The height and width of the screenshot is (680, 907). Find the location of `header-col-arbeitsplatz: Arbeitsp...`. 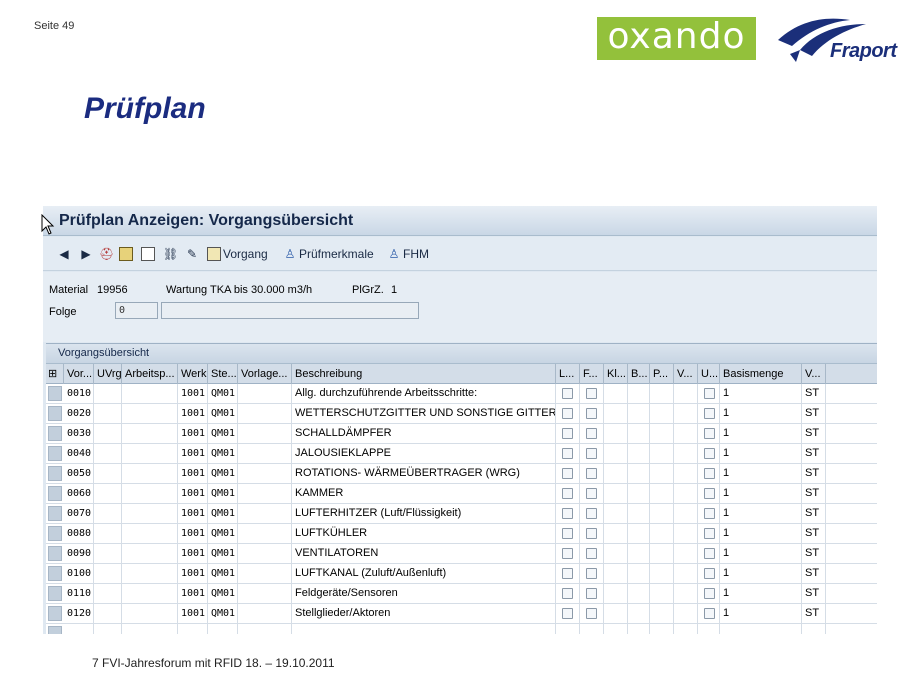

header-col-arbeitsplatz: Arbeitsp... is located at coordinates (150, 374).